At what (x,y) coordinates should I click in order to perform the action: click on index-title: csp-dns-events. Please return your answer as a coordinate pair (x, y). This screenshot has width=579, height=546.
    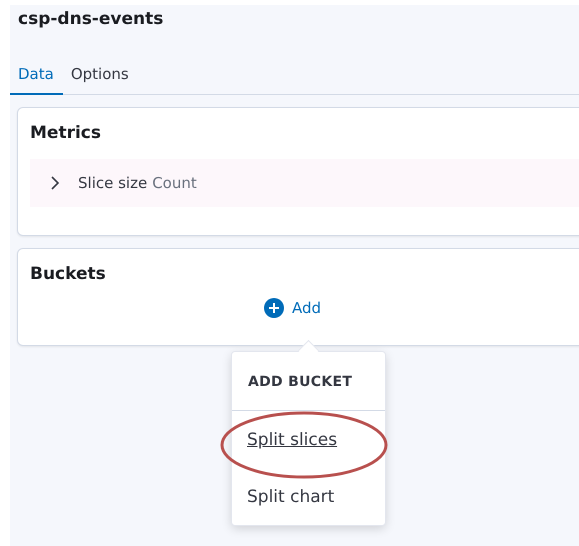
    Looking at the image, I should click on (90, 19).